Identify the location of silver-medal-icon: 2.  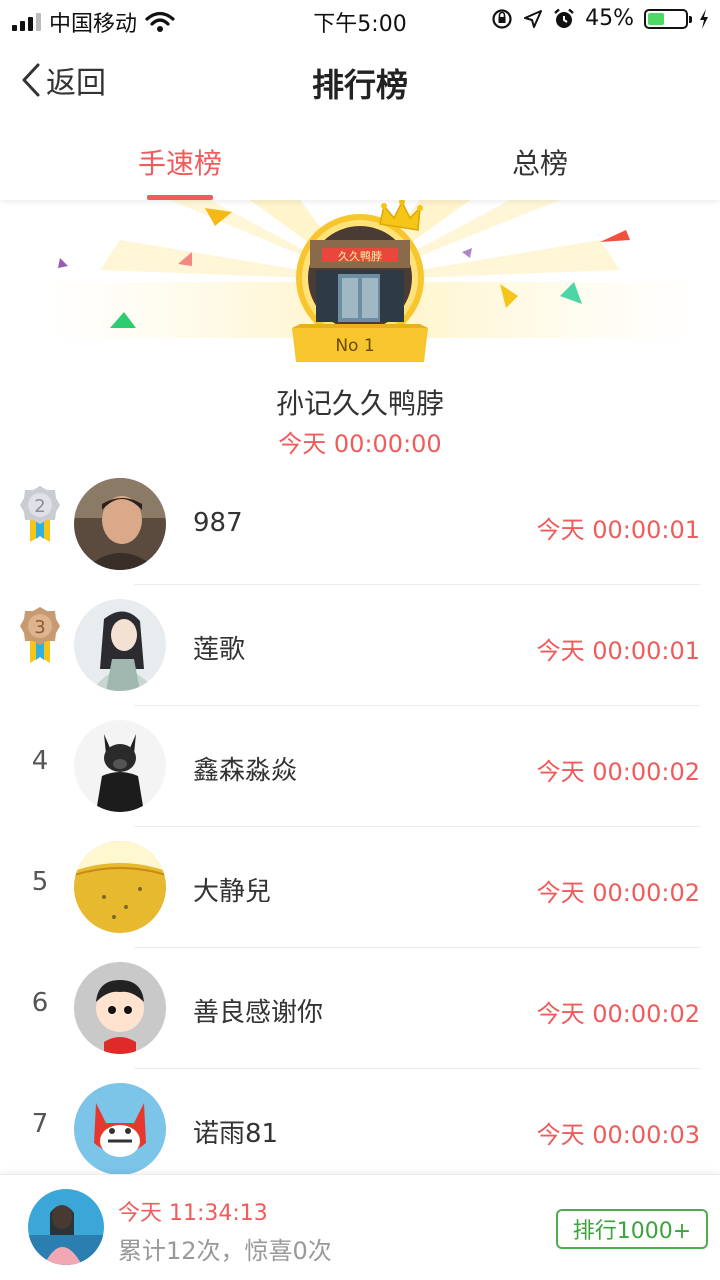
(40, 514).